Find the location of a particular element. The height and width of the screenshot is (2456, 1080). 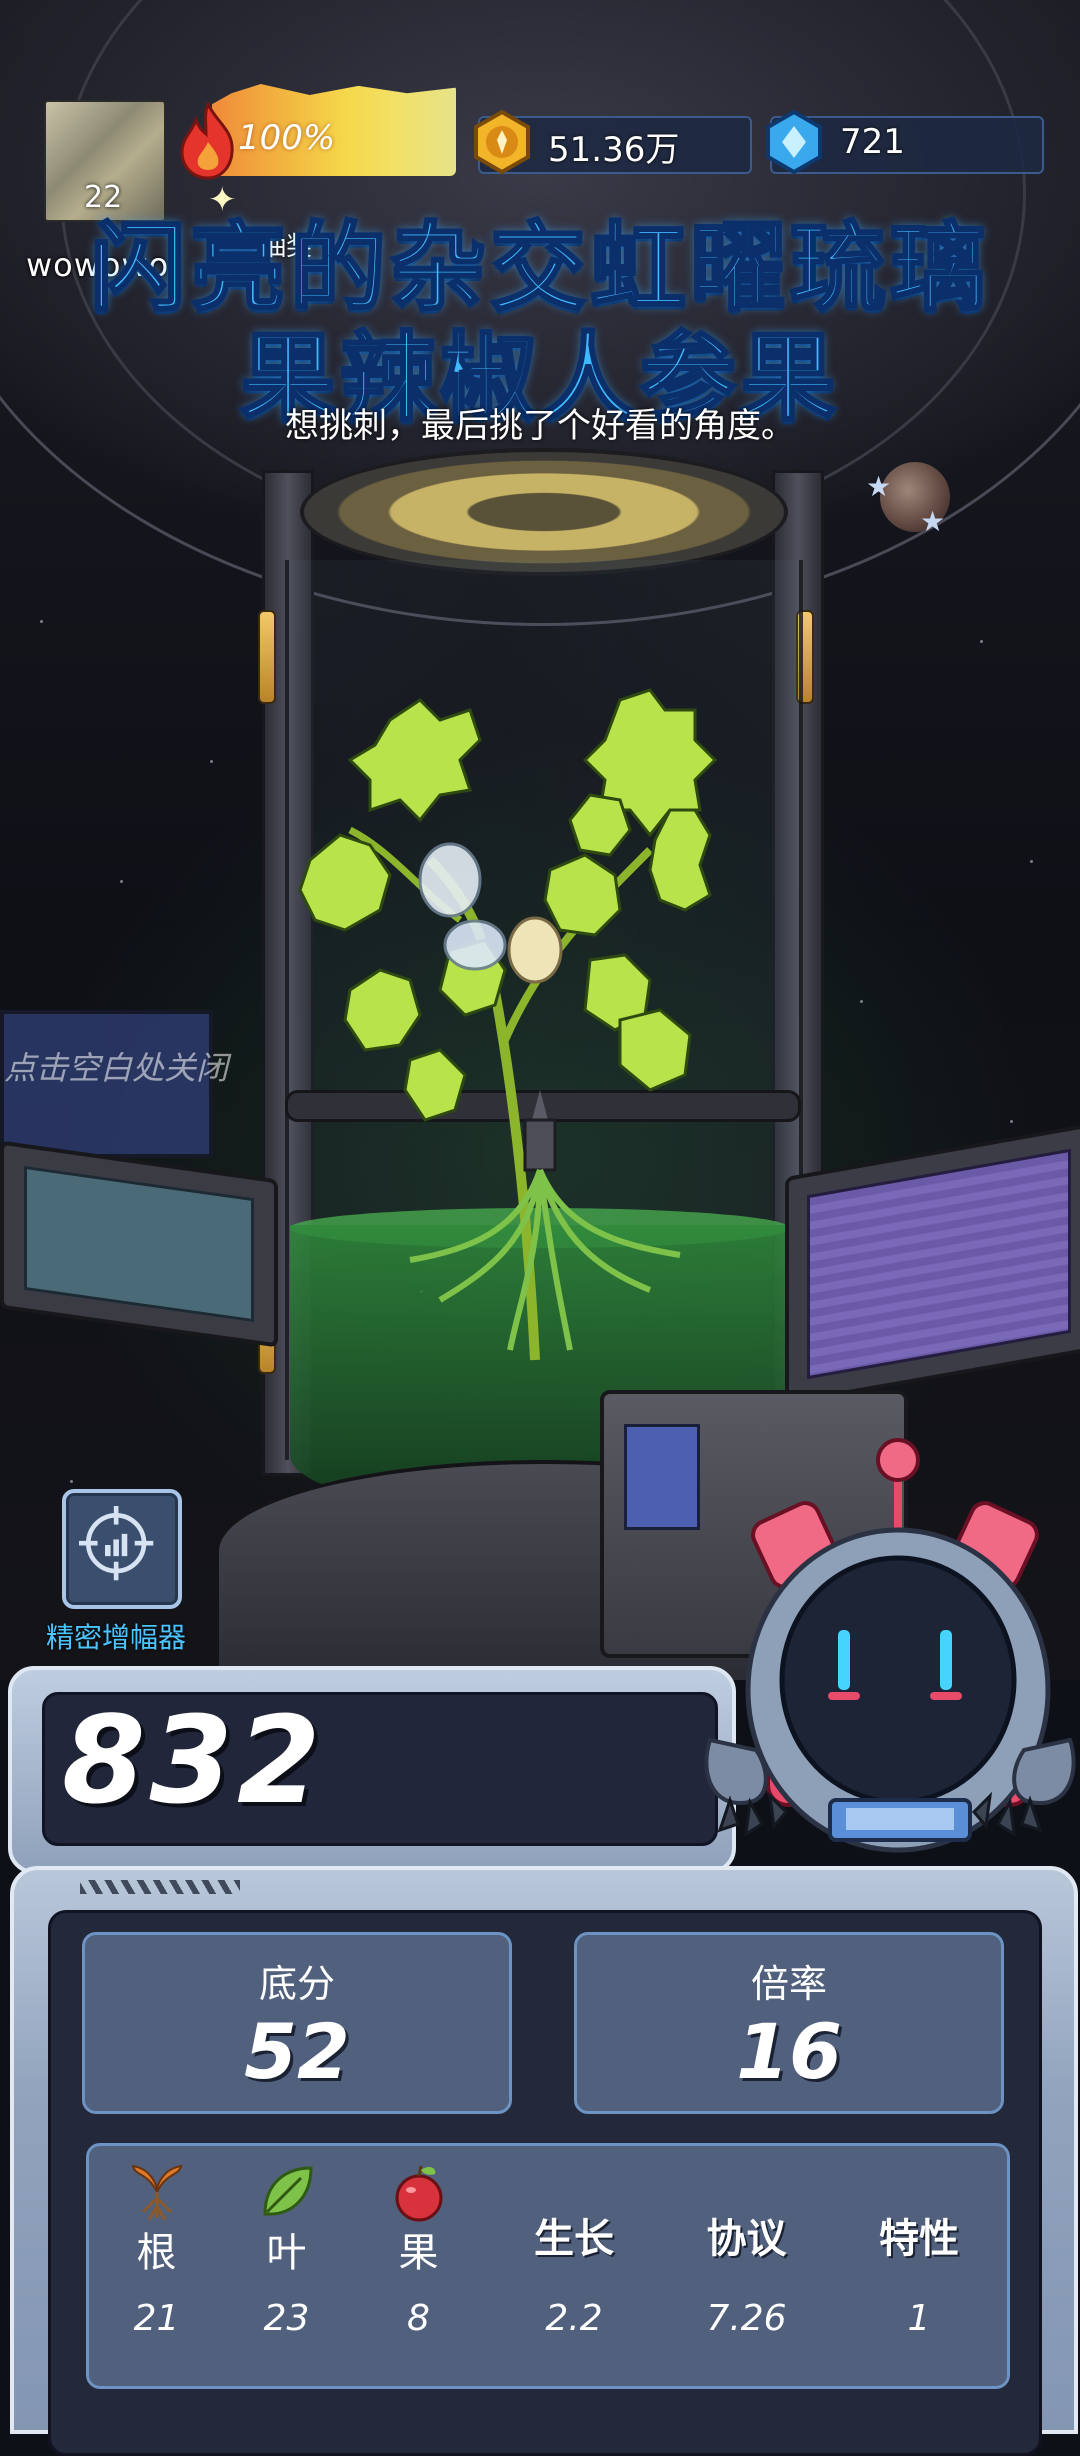

coin-amount: 51.36万 is located at coordinates (614, 150).